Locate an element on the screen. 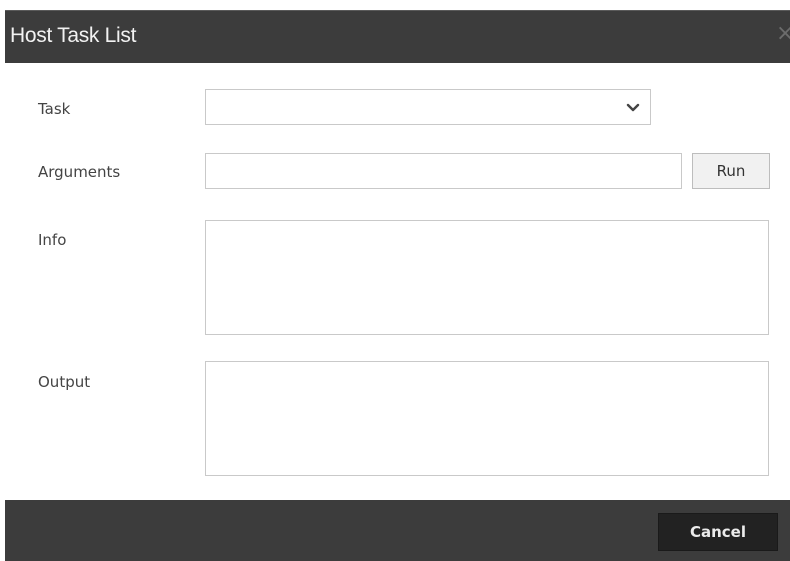  dialog-titlebar: Host Task List × is located at coordinates (397, 36).